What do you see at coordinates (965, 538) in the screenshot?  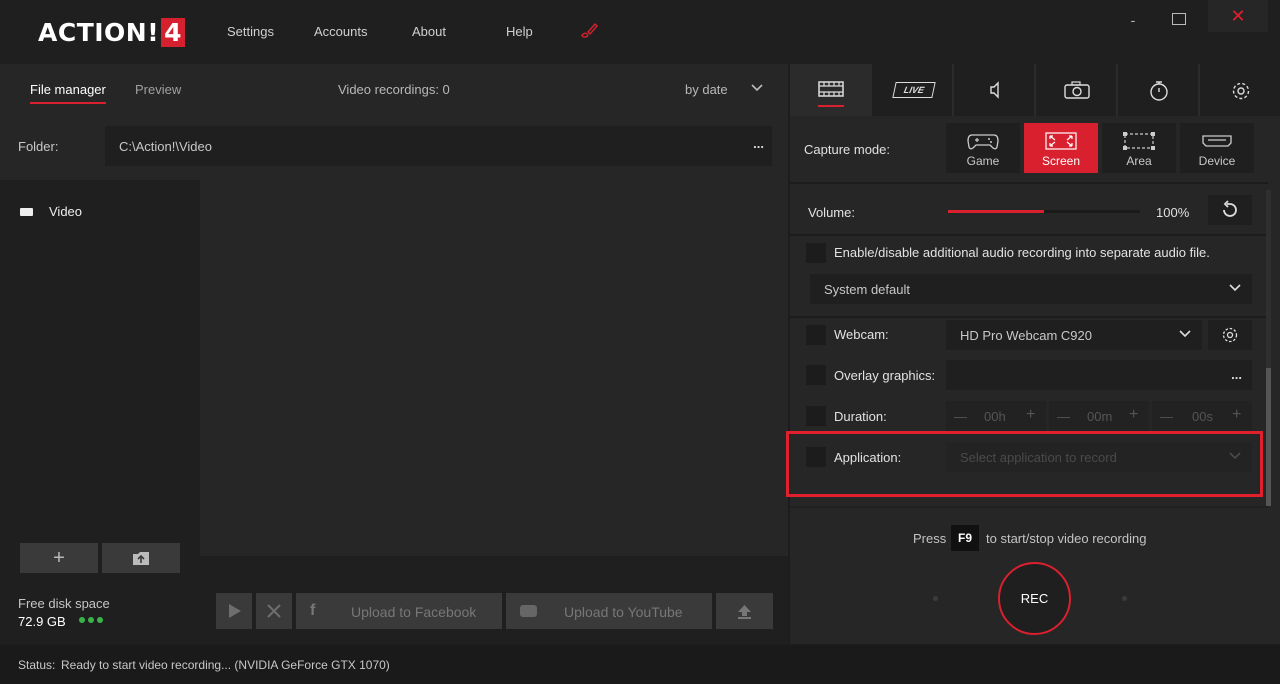 I see `hotkey-badge: F9` at bounding box center [965, 538].